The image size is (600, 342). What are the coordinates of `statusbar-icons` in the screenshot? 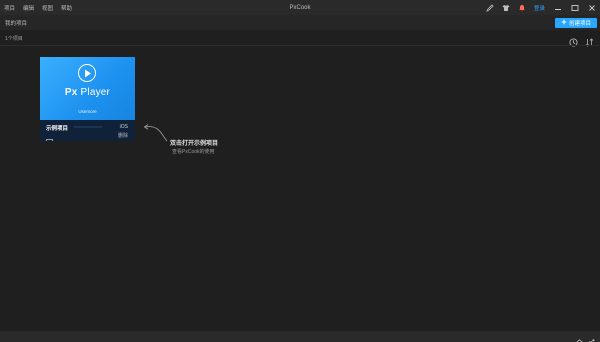 It's located at (585, 337).